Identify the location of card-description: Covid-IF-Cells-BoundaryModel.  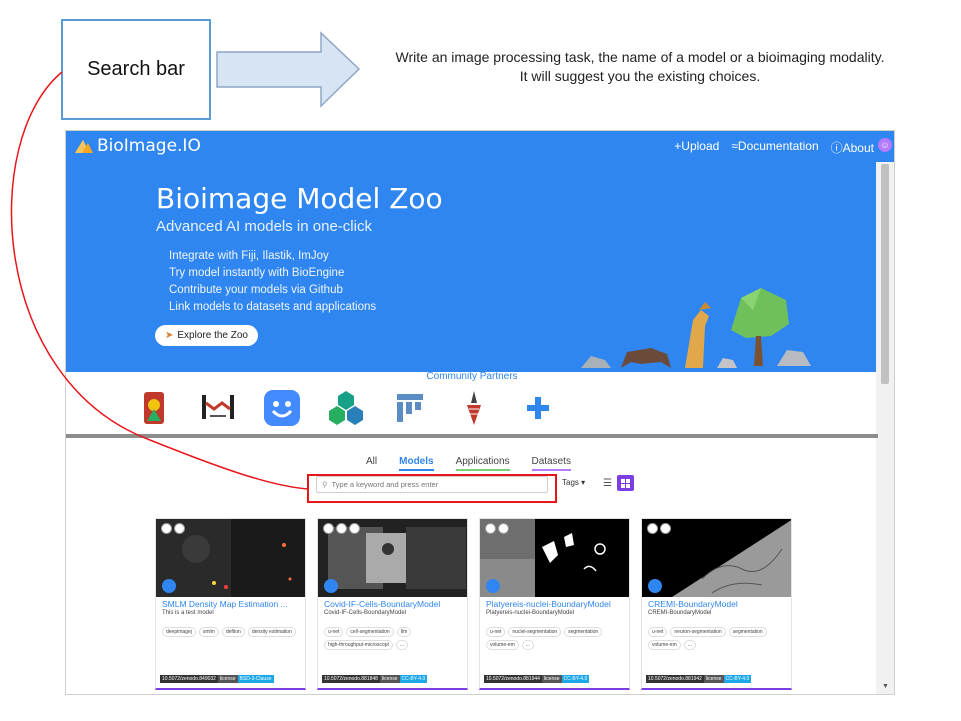
(365, 613).